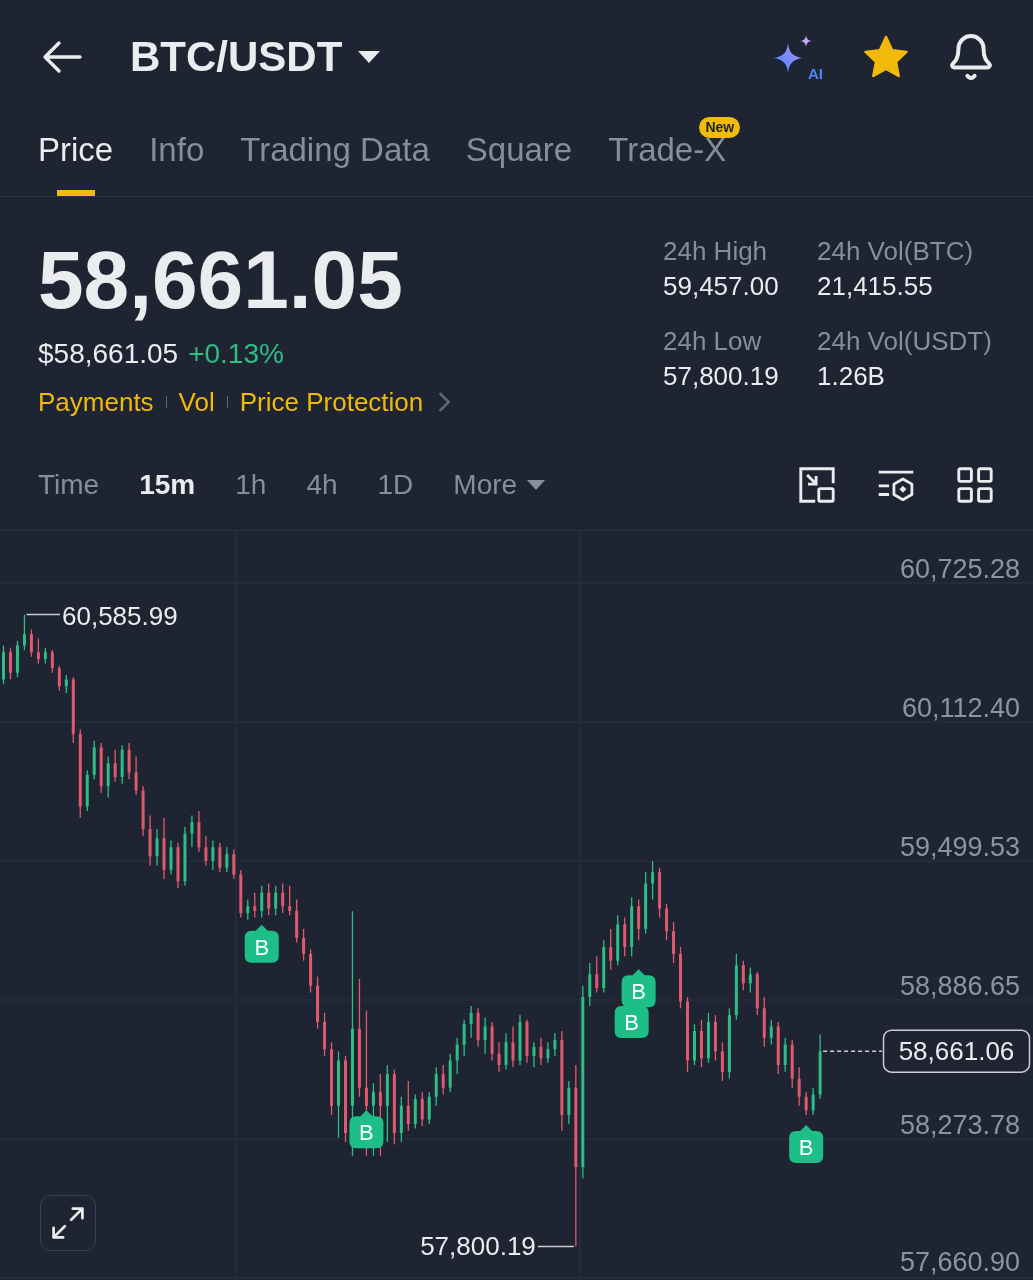 Image resolution: width=1033 pixels, height=1280 pixels. I want to click on stat-value: 1.26B, so click(851, 376).